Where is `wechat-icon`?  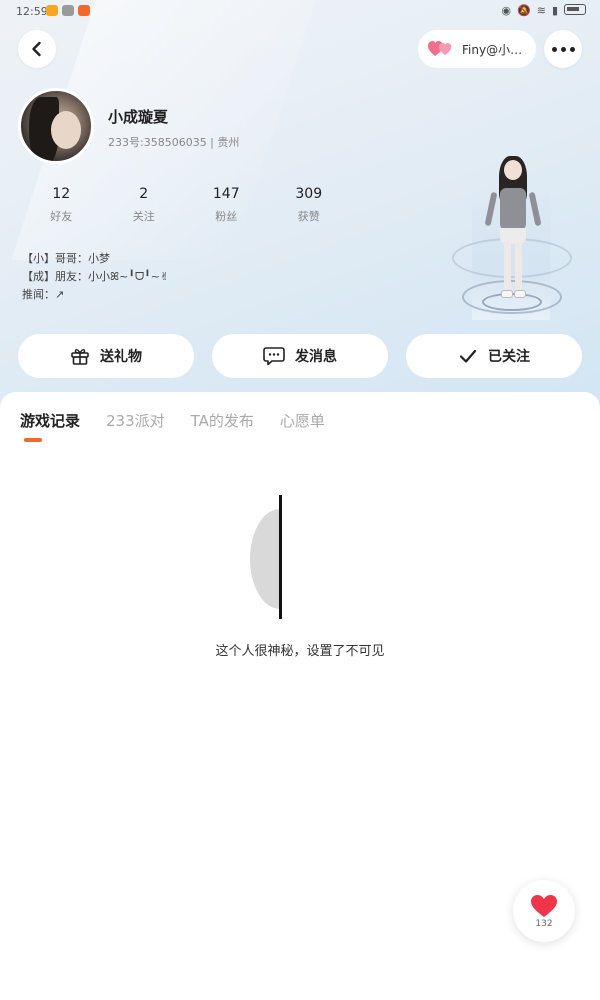
wechat-icon is located at coordinates (68, 10).